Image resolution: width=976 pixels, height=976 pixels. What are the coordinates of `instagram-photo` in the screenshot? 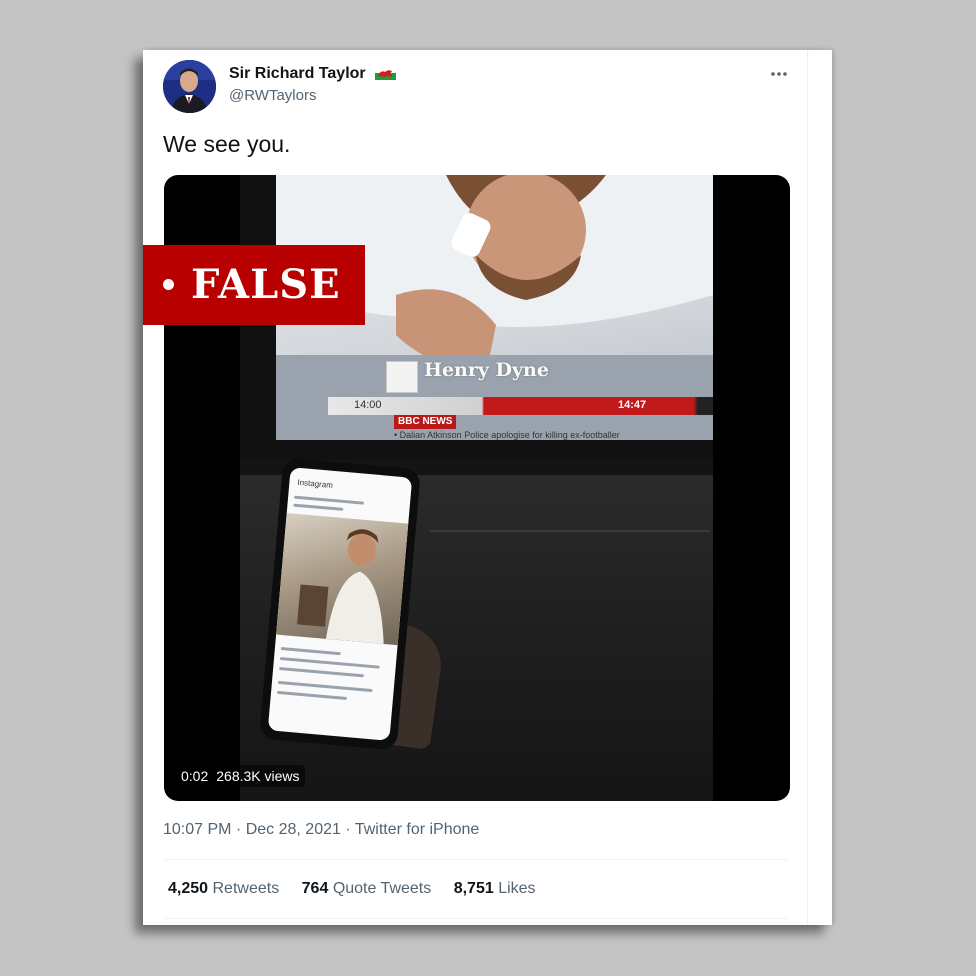 It's located at (342, 579).